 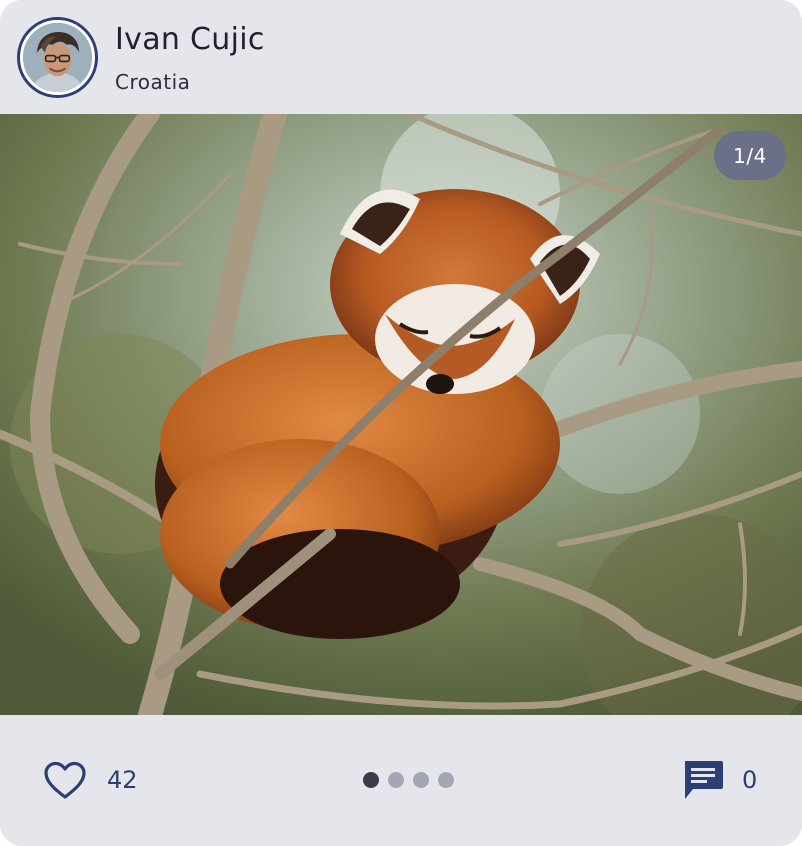 What do you see at coordinates (190, 40) in the screenshot?
I see `author-name: Ivan Cujic` at bounding box center [190, 40].